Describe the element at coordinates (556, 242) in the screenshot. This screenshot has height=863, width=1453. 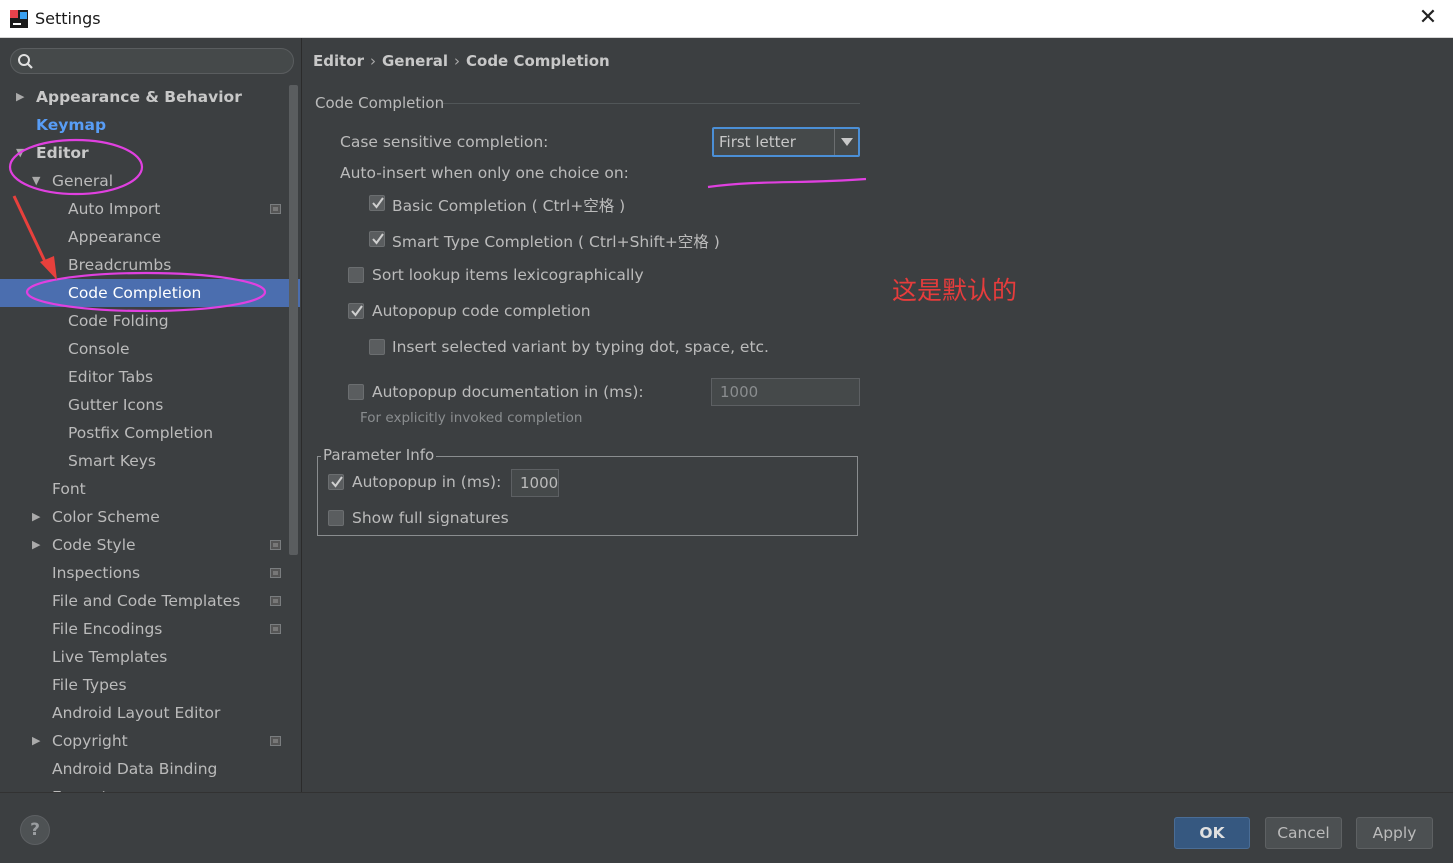
I see `smart-type-completion-label: Smart Type Completion ( Ctrl+Shift+空格 )` at that location.